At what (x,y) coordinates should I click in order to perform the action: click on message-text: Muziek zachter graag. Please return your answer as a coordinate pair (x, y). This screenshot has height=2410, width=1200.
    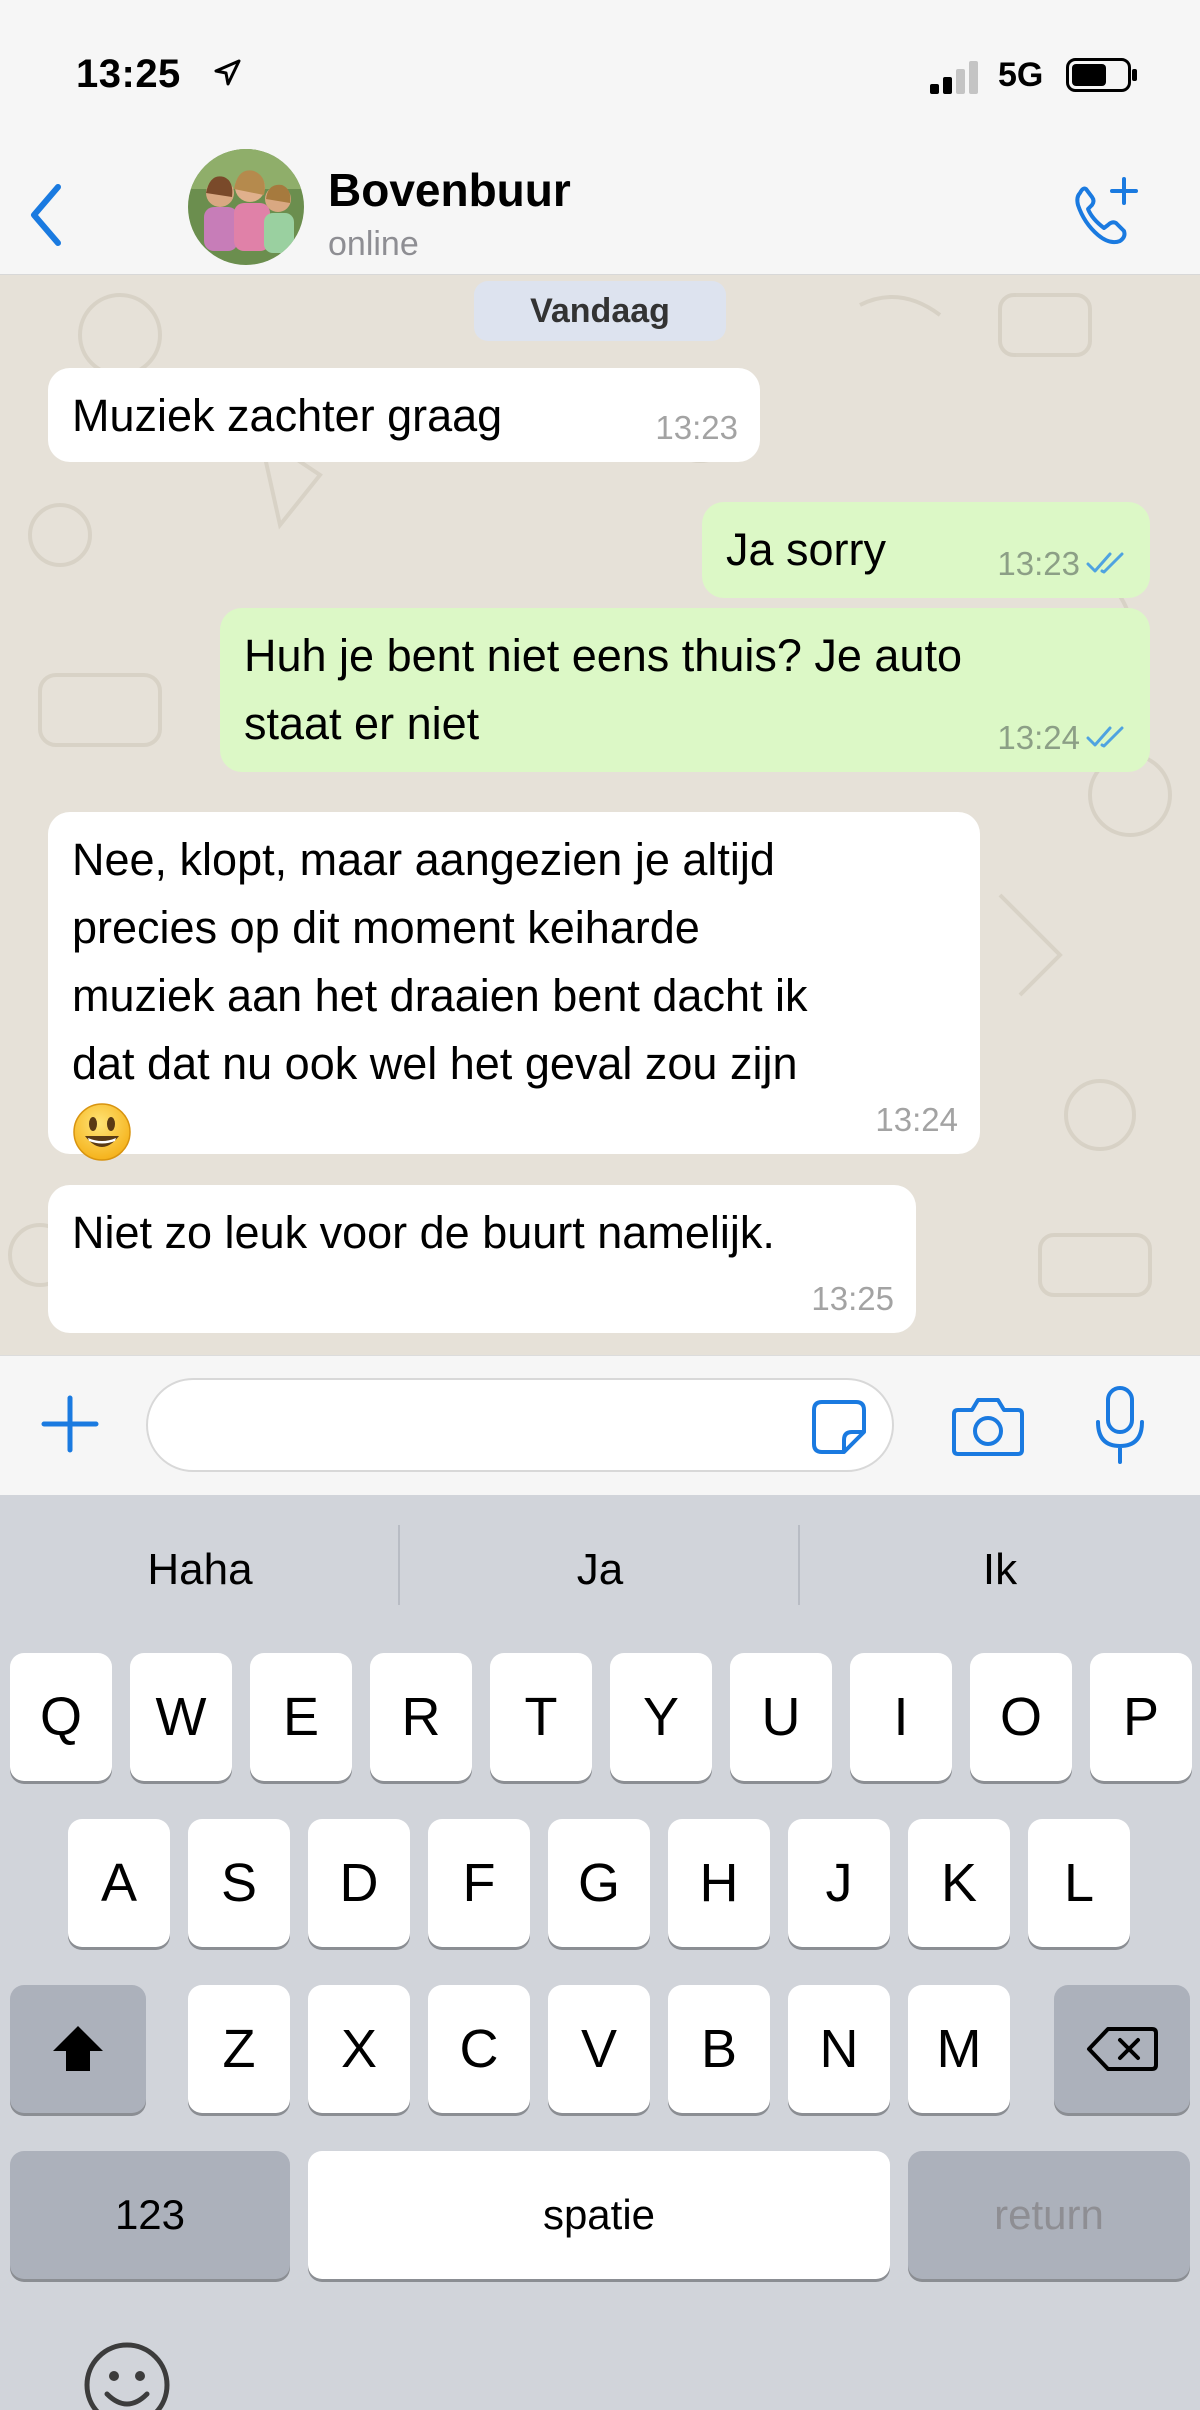
    Looking at the image, I should click on (287, 415).